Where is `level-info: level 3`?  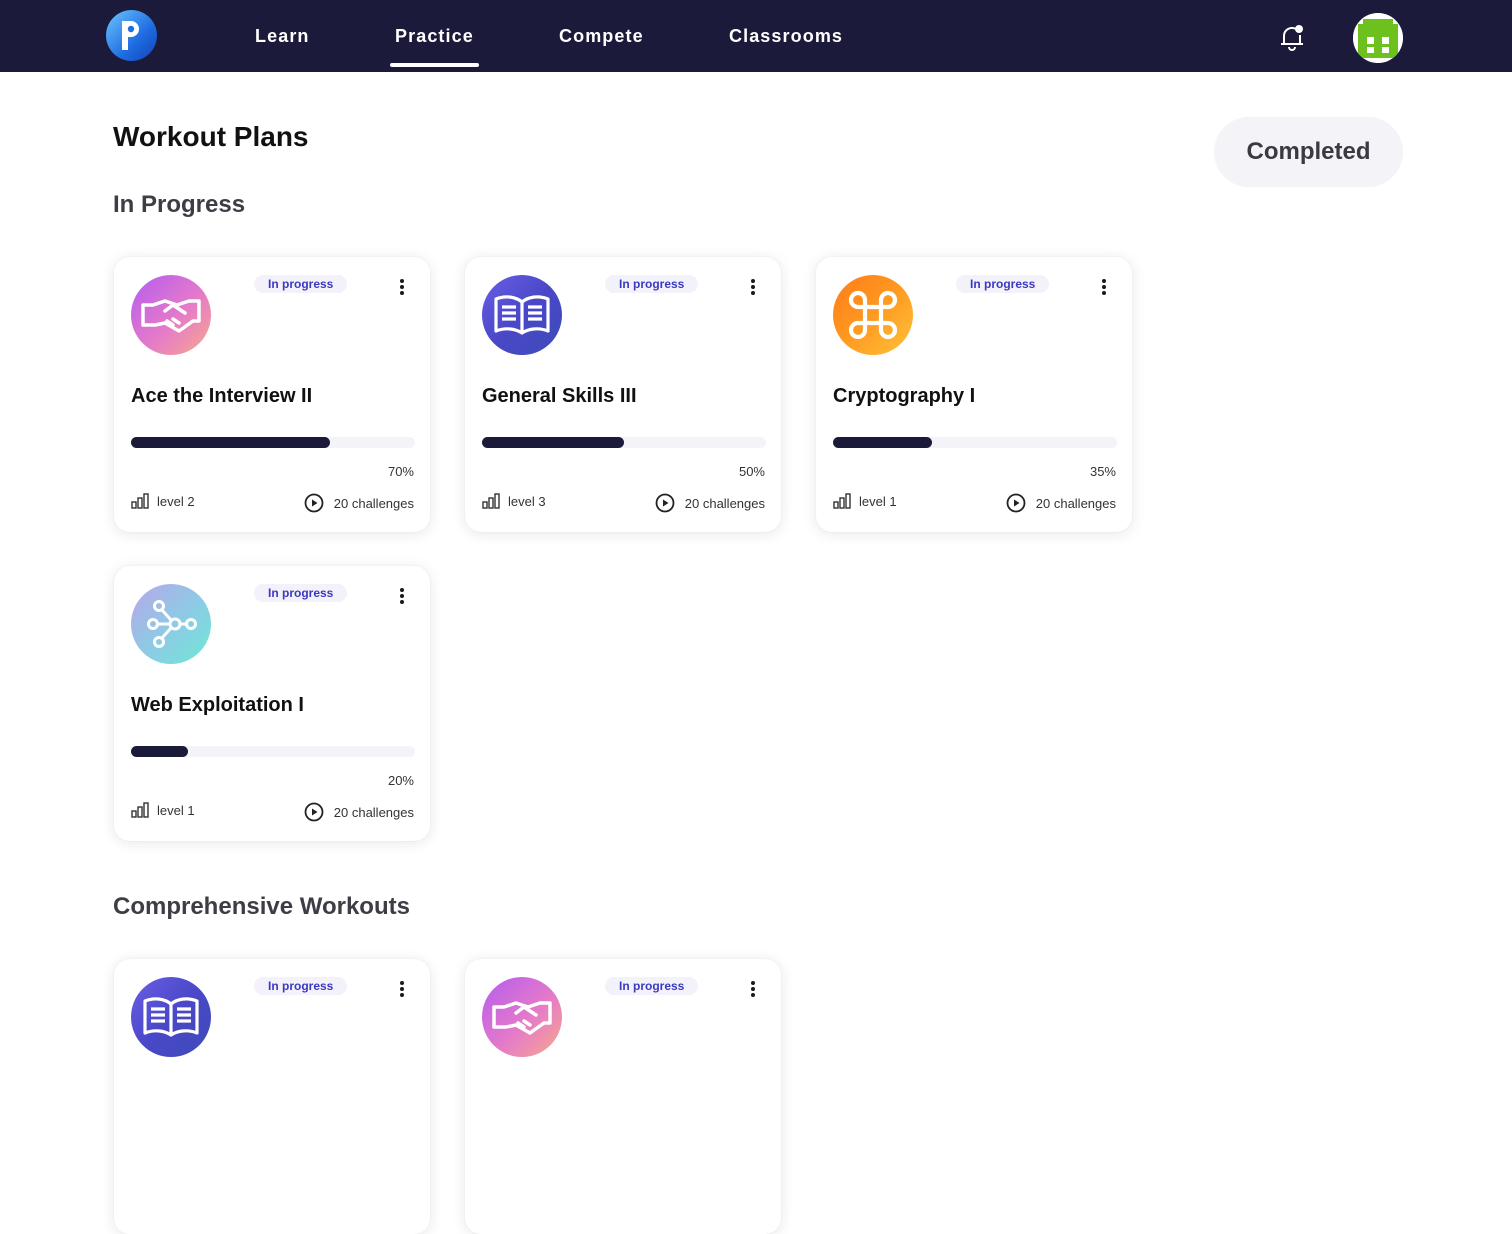 level-info: level 3 is located at coordinates (514, 501).